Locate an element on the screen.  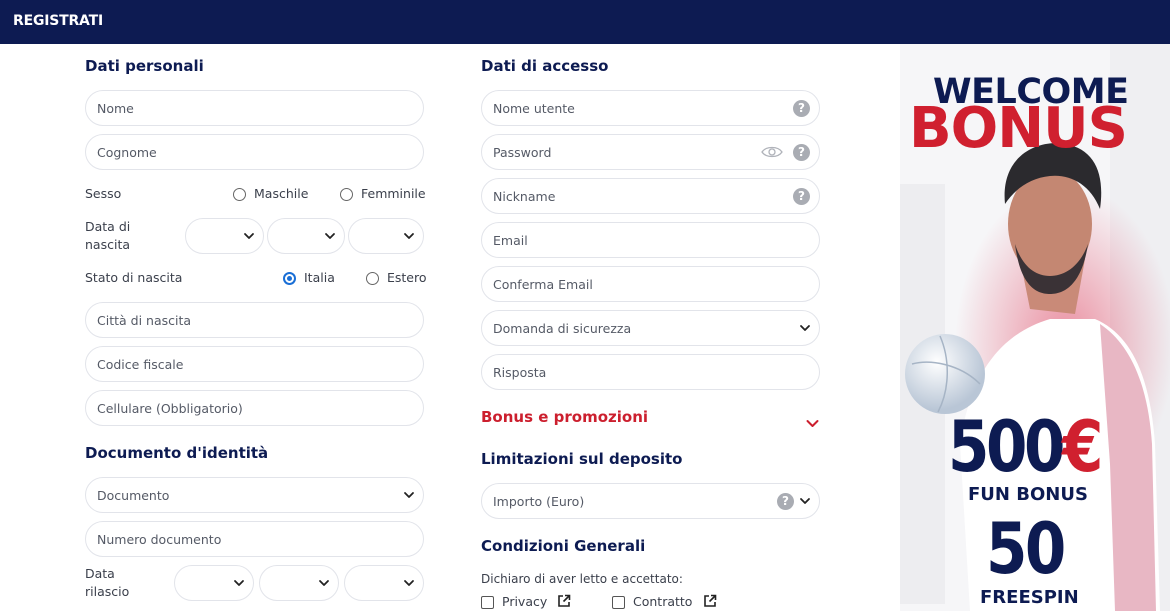
radio-maschile is located at coordinates (239, 194).